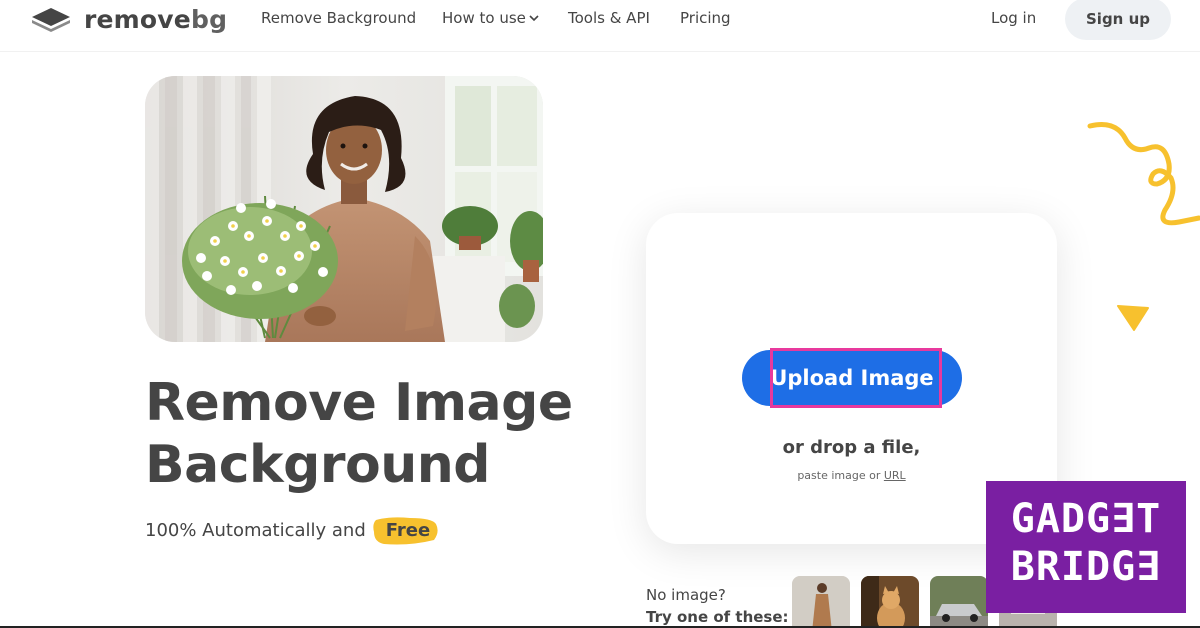 This screenshot has height=628, width=1200. Describe the element at coordinates (1133, 318) in the screenshot. I see `triangle-decoration` at that location.